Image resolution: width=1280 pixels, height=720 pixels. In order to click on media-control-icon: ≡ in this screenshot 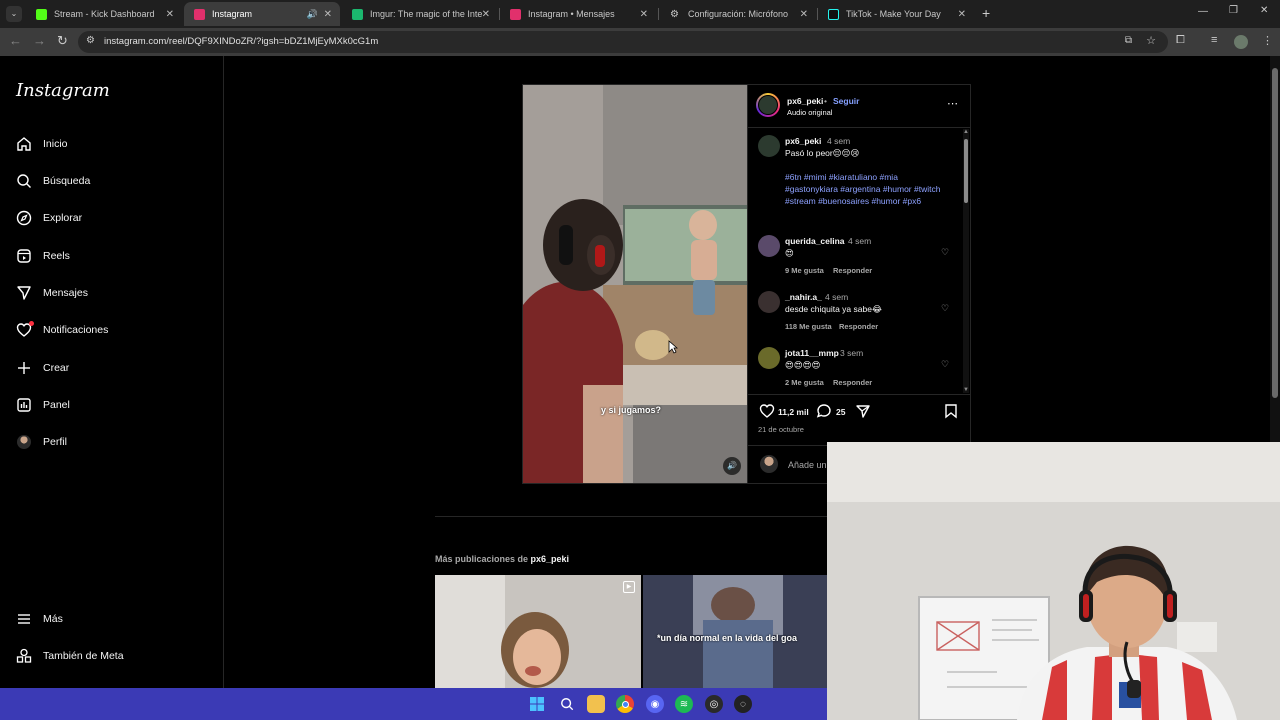, I will do `click(1214, 40)`.